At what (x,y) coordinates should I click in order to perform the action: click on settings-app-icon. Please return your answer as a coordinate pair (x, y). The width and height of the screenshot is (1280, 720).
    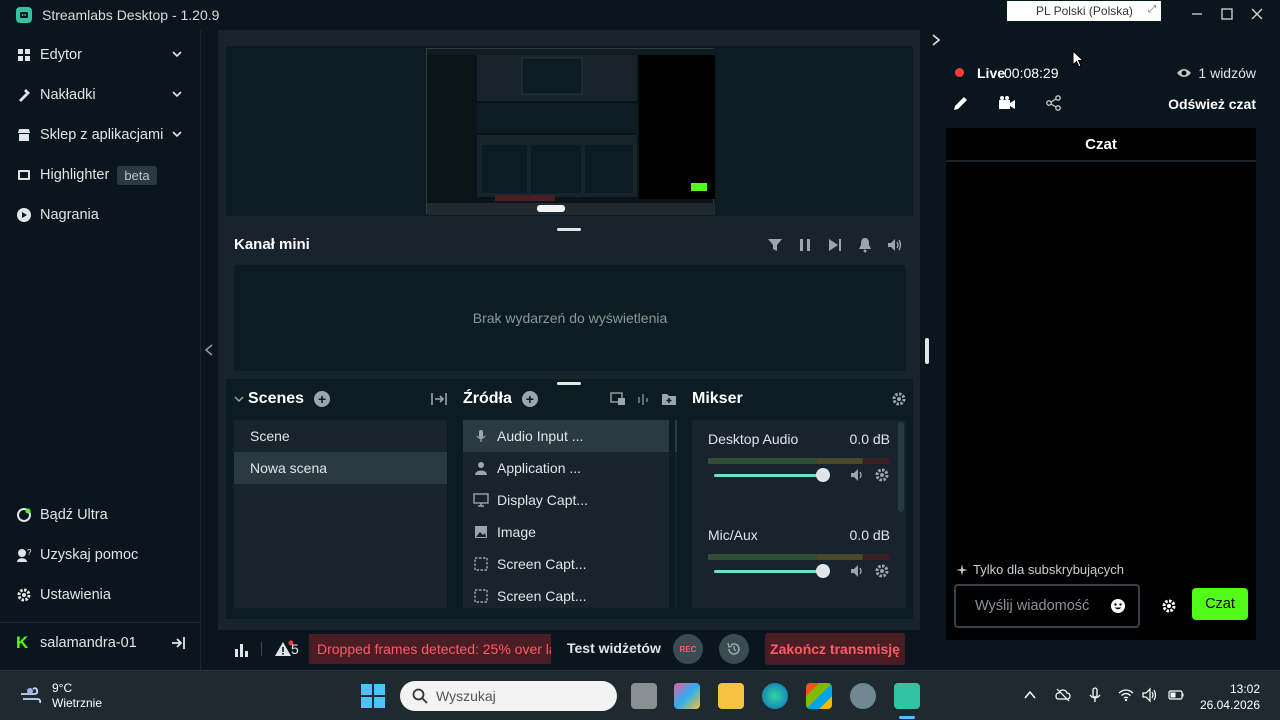
    Looking at the image, I should click on (863, 696).